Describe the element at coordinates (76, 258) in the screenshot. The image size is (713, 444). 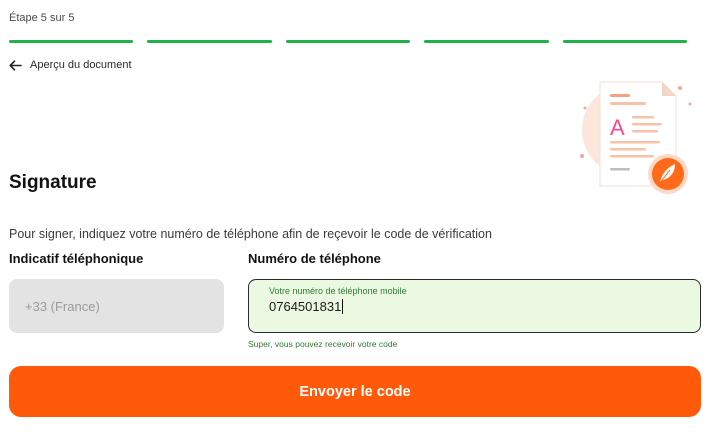
I see `country-code-label: Indicatif téléphonique` at that location.